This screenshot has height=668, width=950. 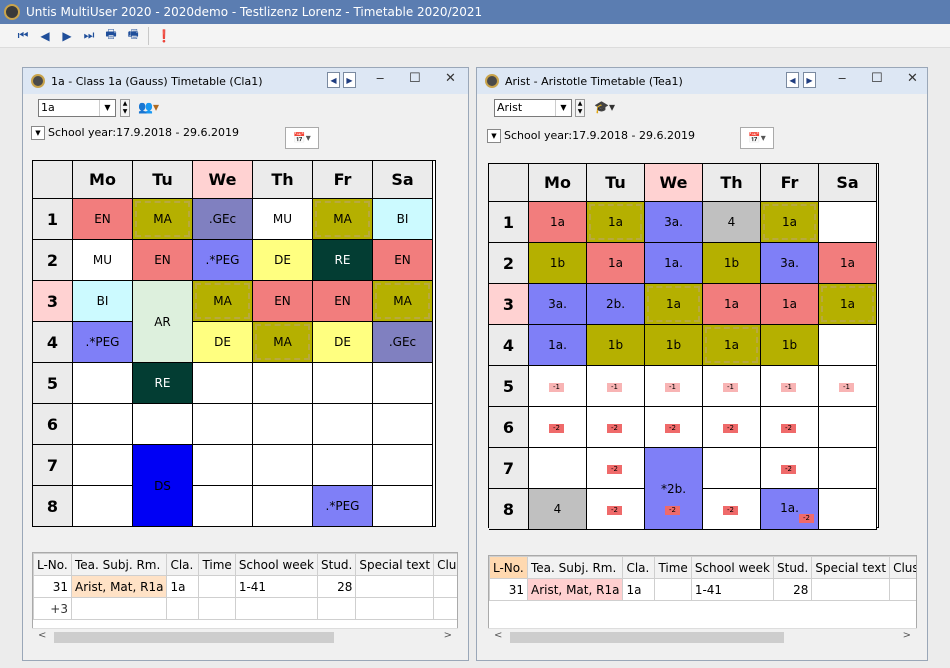 I want to click on scroll-thumb, so click(x=647, y=637).